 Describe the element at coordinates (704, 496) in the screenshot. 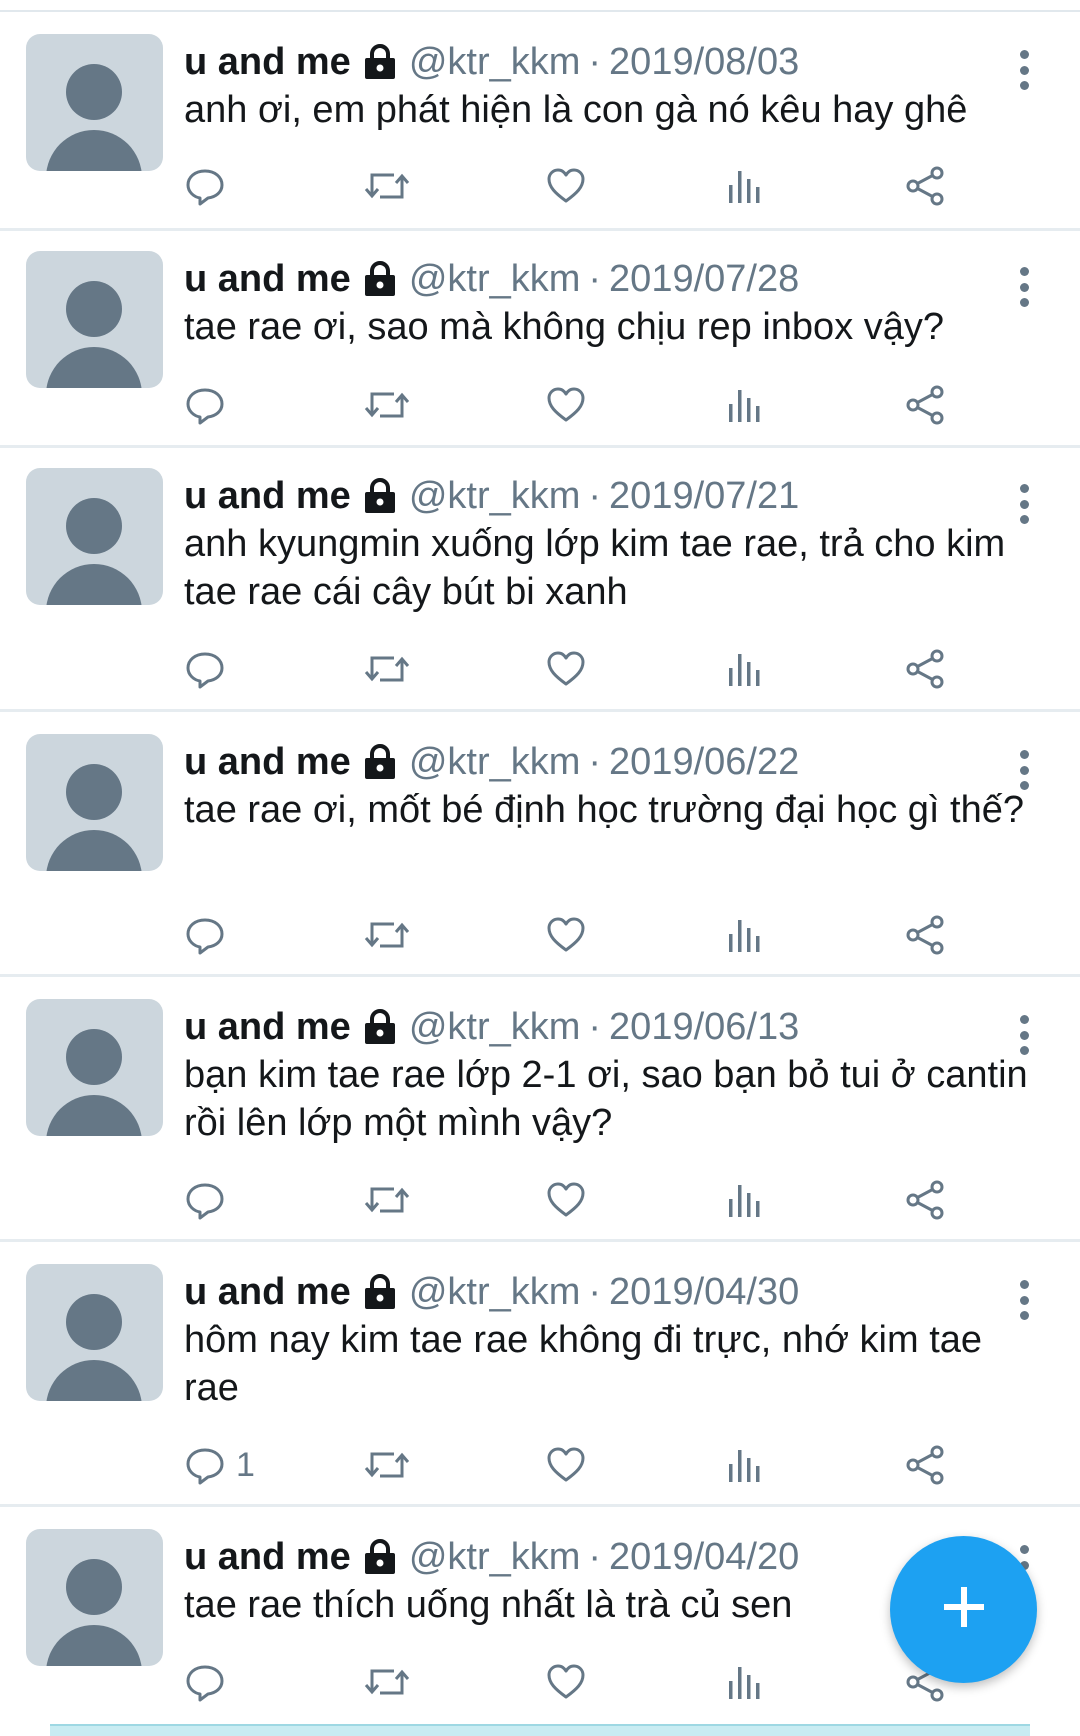

I see `tweet-date: 2019/07/21` at that location.